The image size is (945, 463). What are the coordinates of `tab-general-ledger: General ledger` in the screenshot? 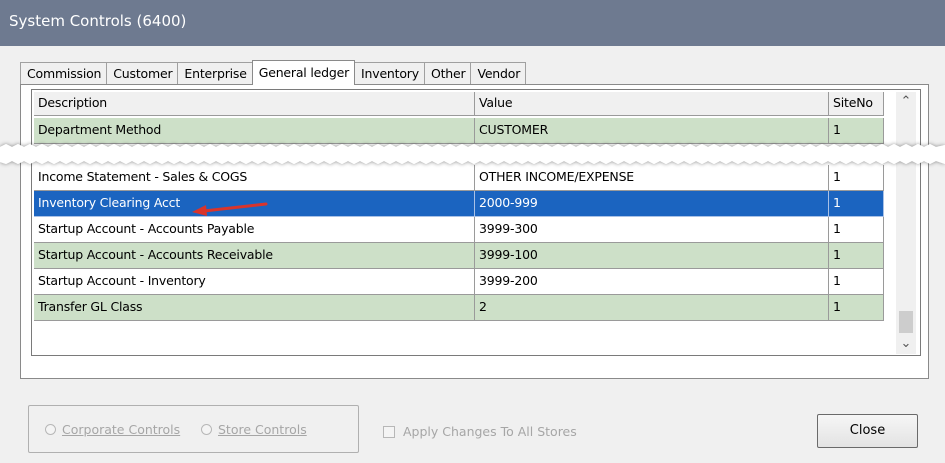 It's located at (303, 72).